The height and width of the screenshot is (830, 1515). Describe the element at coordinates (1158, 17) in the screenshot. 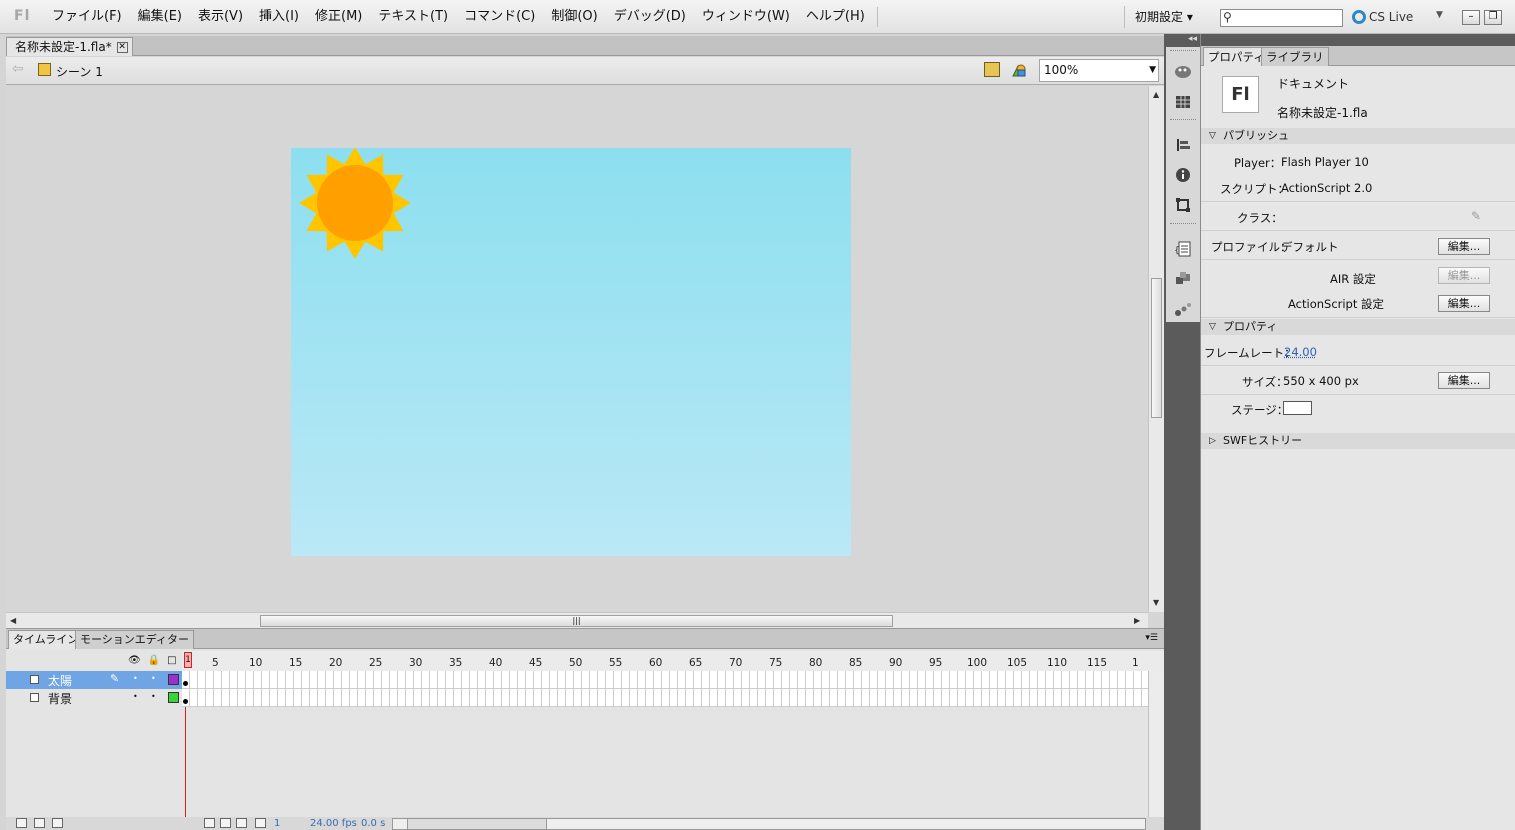

I see `workspace-switcher: 初期設定 ▾` at that location.